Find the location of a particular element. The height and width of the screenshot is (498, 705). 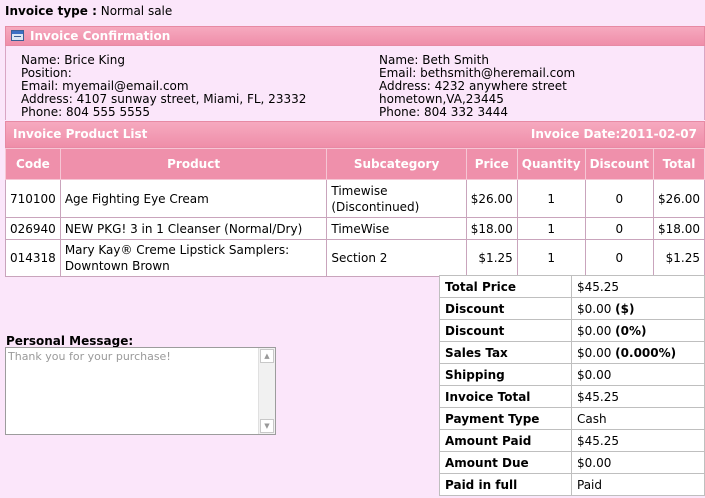

totals-row: Payment Type Cash is located at coordinates (572, 418).